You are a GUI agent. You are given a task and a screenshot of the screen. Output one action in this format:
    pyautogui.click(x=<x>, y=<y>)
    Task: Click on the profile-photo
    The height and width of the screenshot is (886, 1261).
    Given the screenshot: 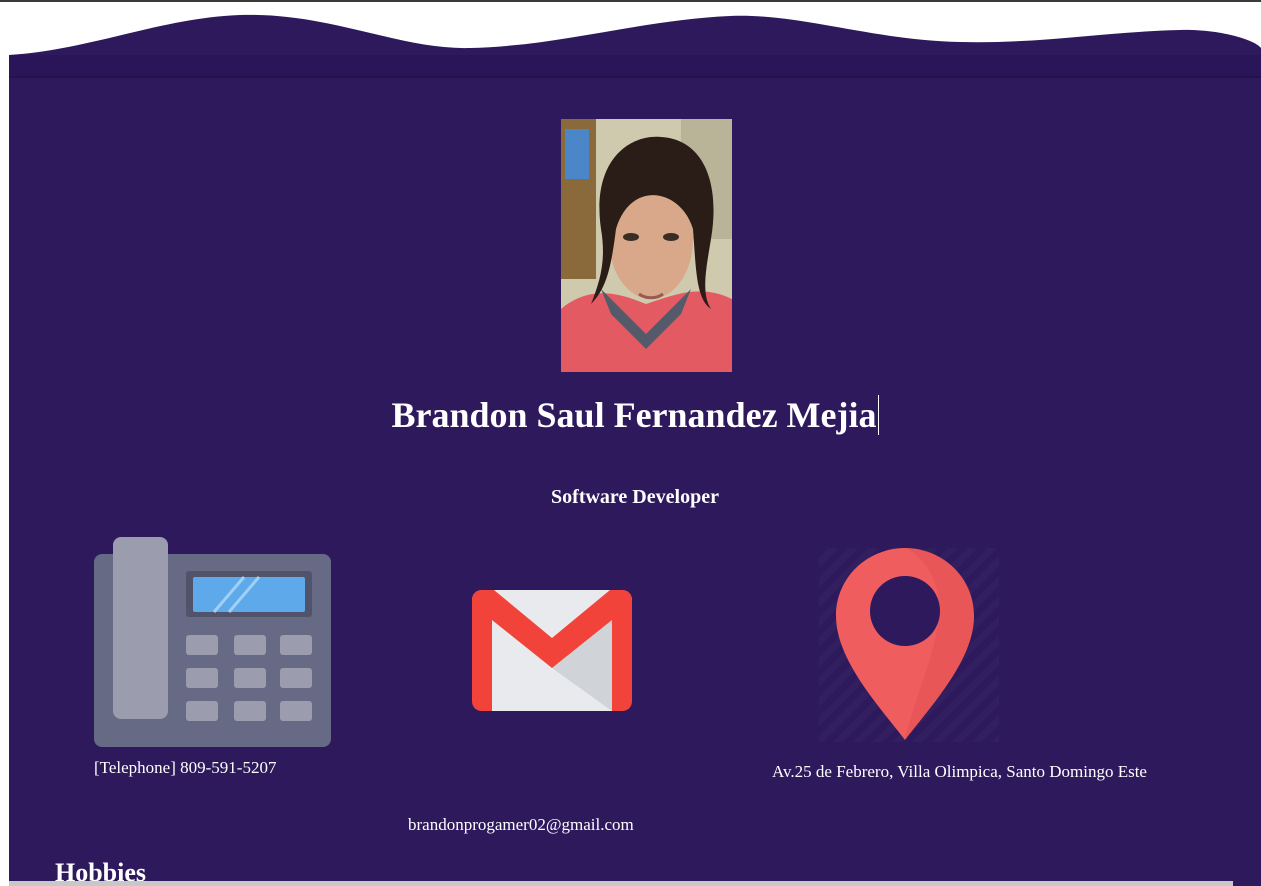 What is the action you would take?
    pyautogui.click(x=646, y=245)
    